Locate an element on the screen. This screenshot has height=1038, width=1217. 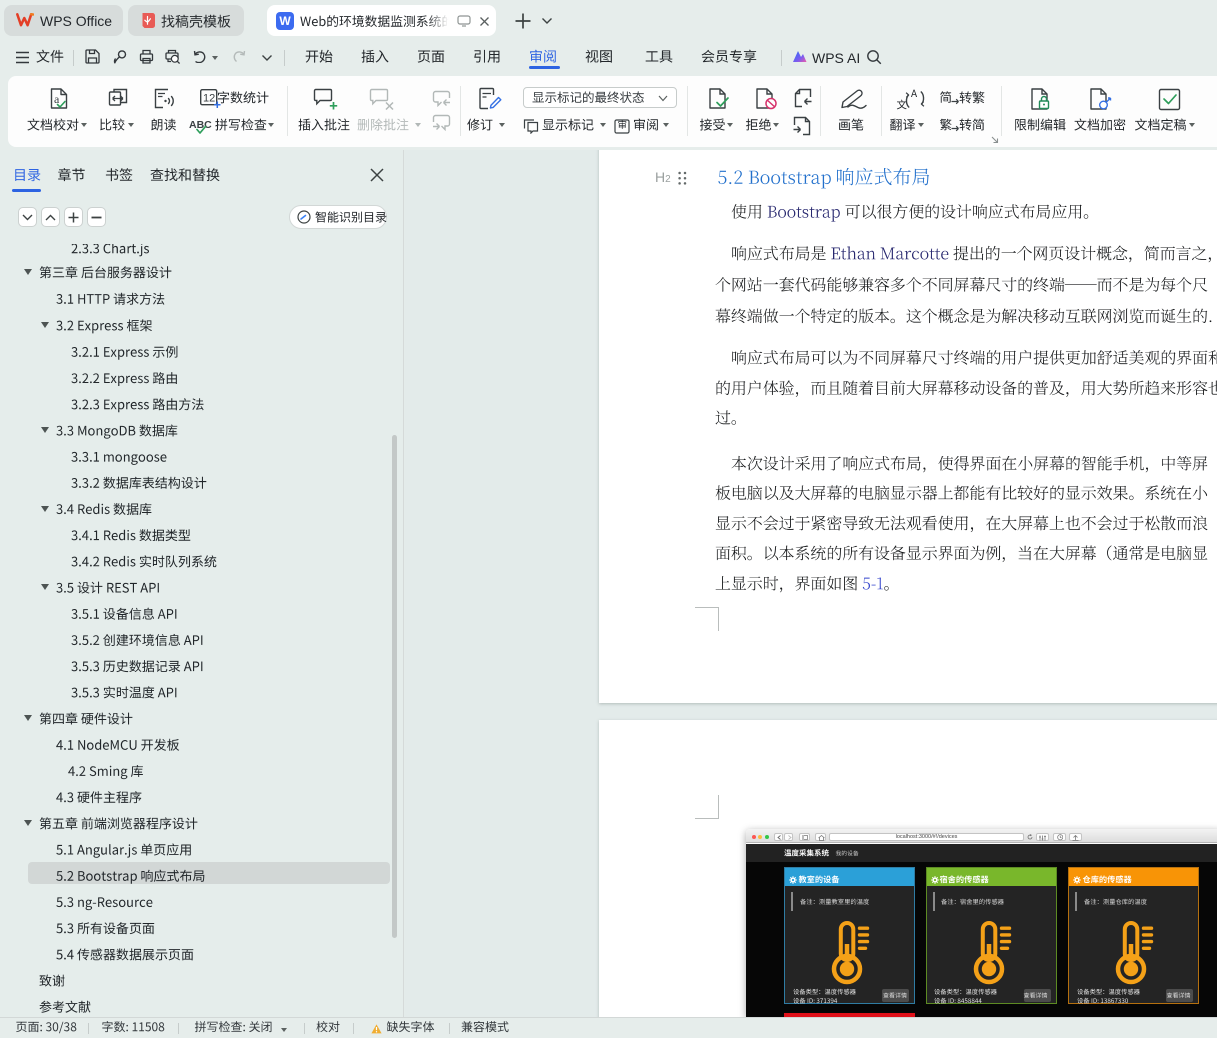
svg-text: 12 is located at coordinates (209, 99).